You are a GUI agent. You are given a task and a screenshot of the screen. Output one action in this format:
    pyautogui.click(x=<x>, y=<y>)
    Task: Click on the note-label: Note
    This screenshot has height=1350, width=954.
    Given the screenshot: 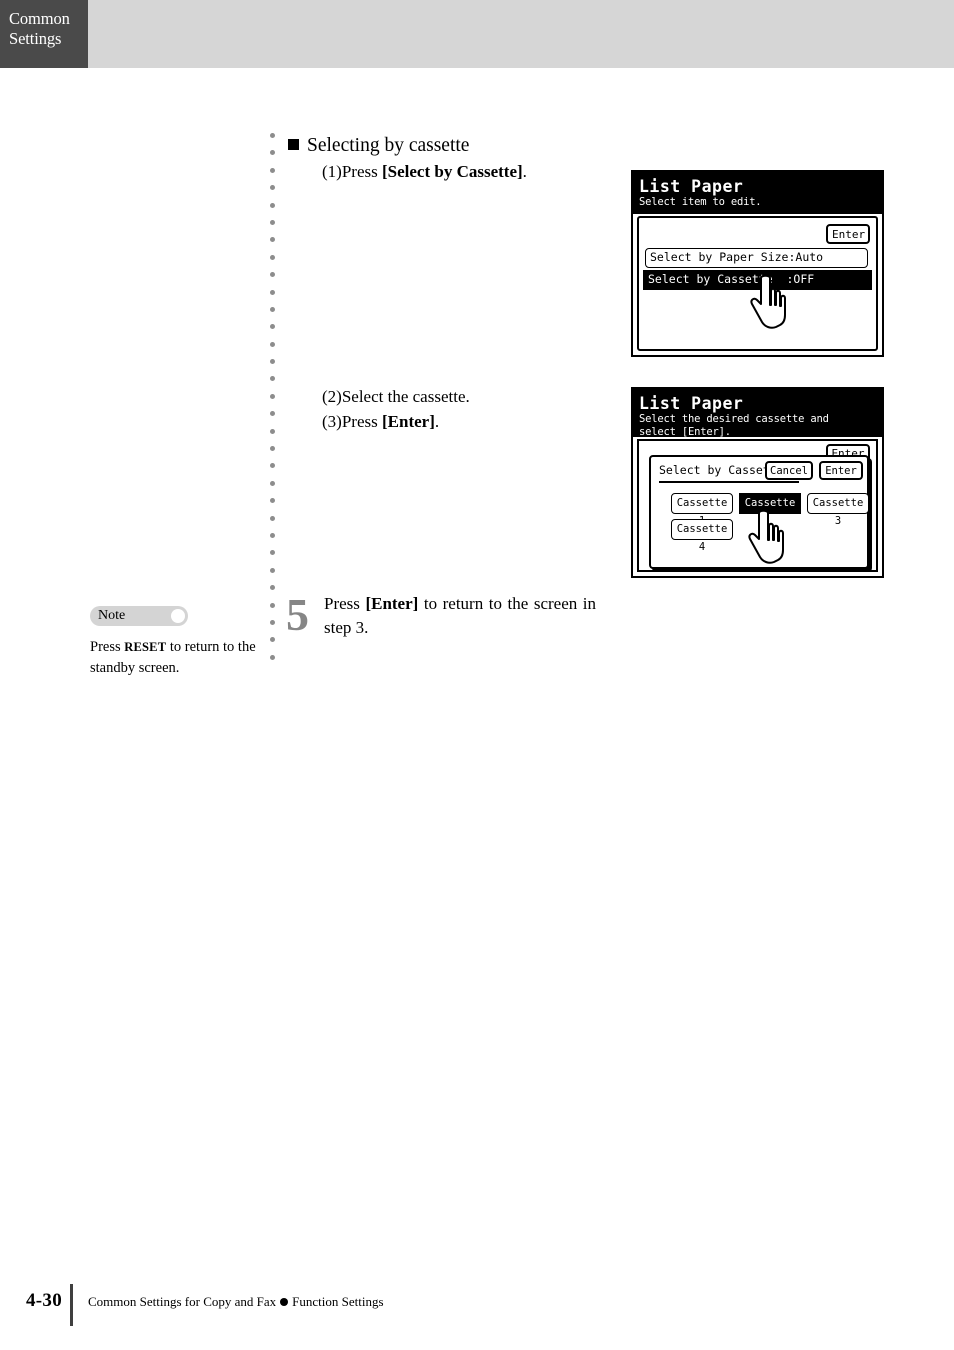 What is the action you would take?
    pyautogui.click(x=112, y=615)
    